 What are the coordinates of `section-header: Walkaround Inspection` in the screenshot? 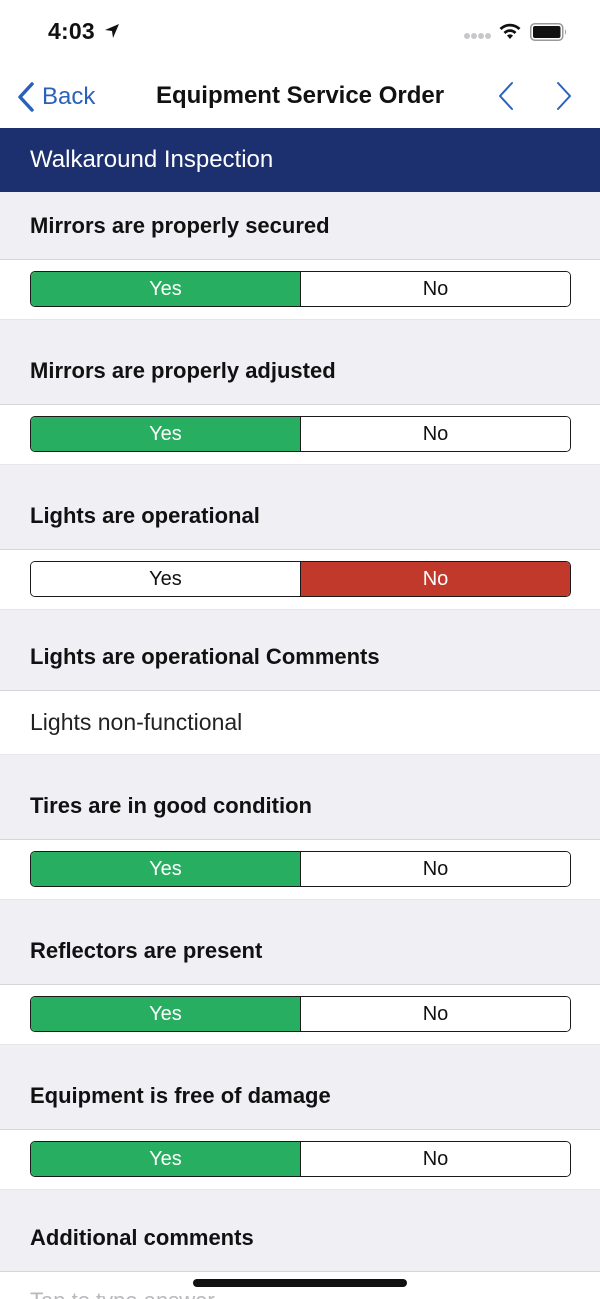 It's located at (300, 160).